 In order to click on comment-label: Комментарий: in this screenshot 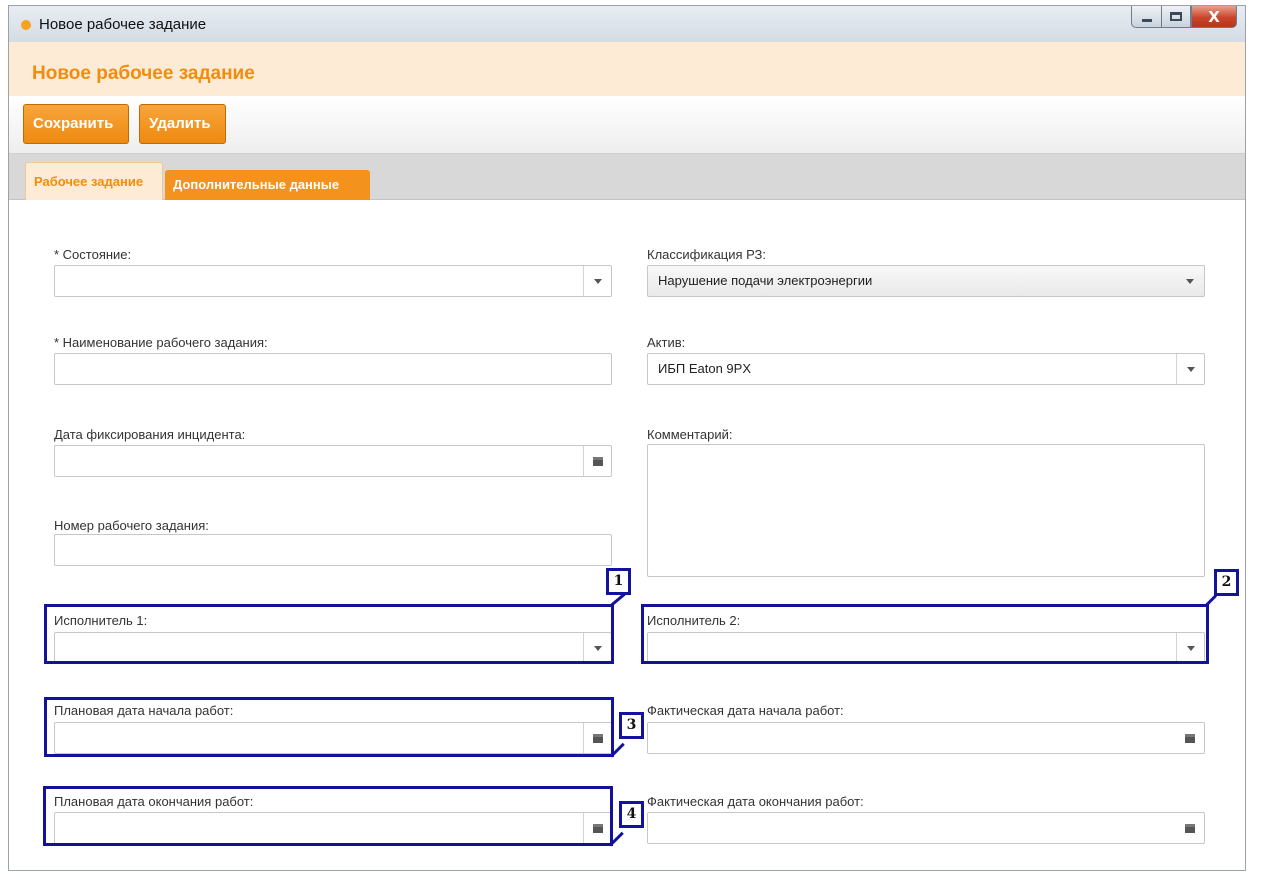, I will do `click(690, 434)`.